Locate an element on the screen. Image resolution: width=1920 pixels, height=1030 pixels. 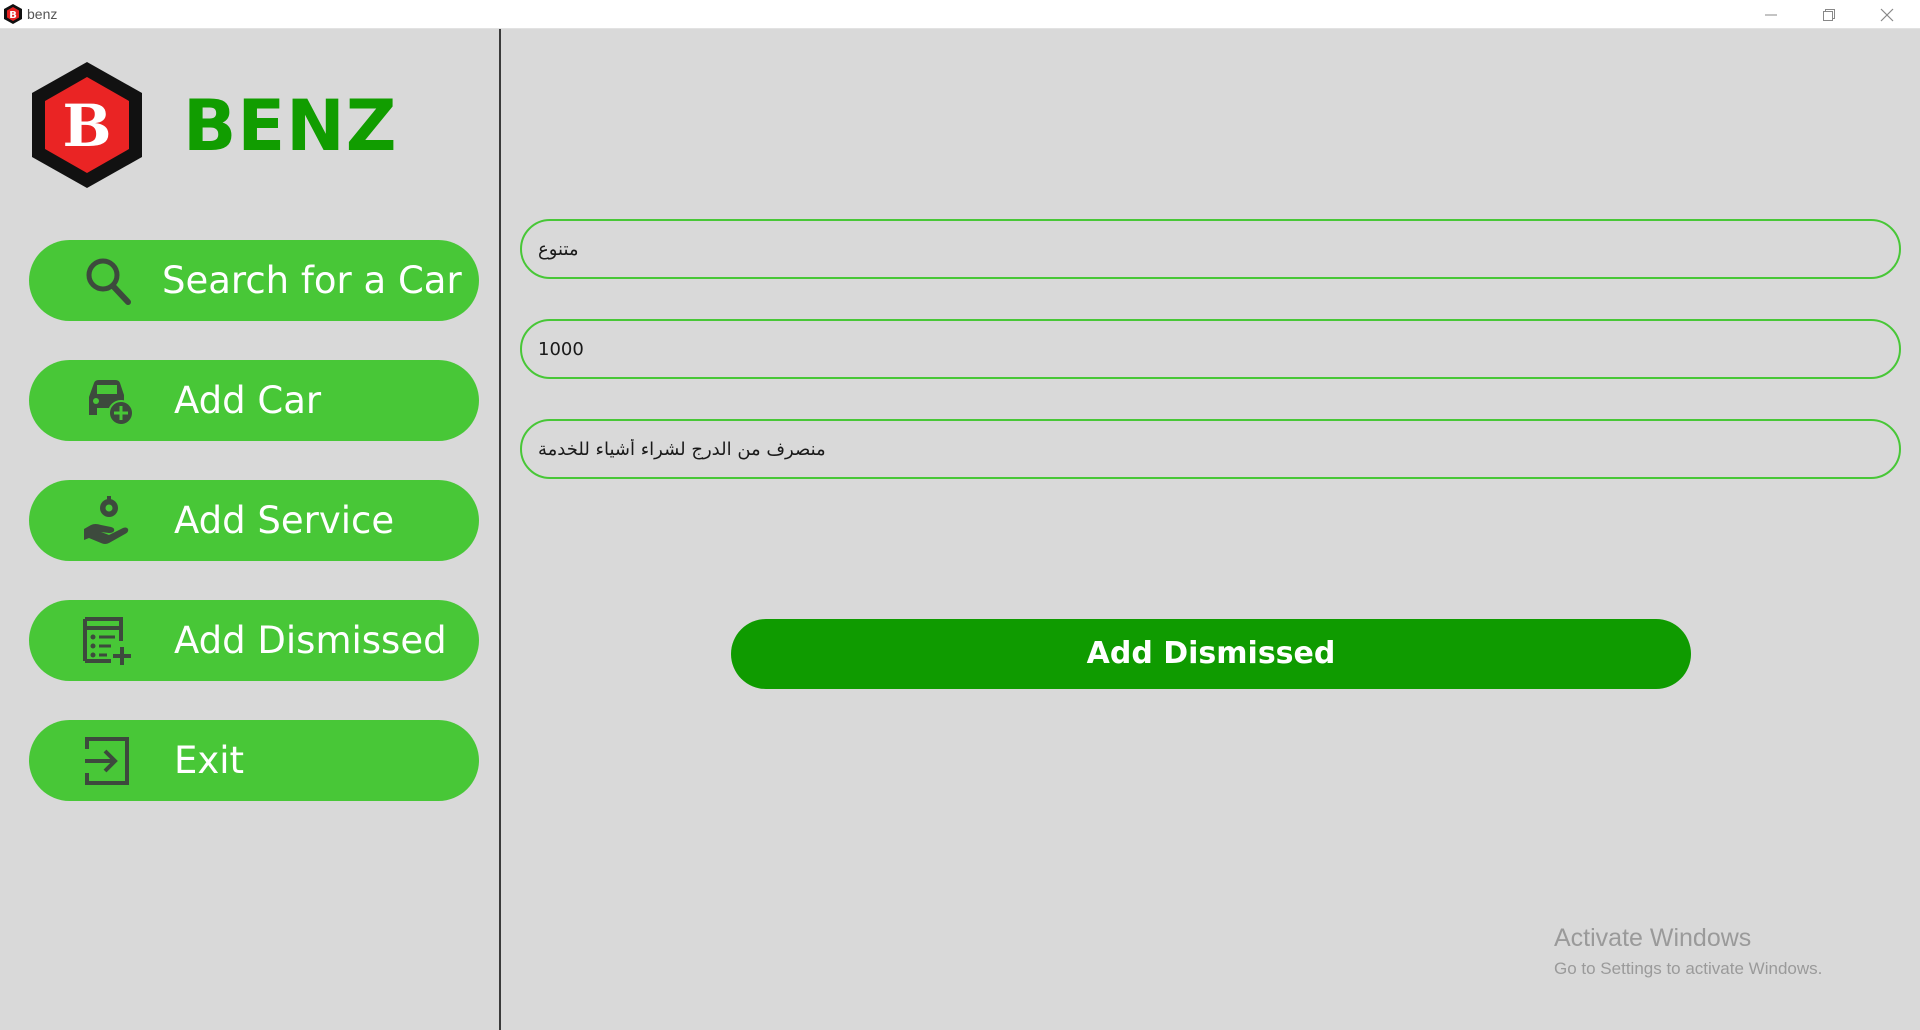
restore-icon is located at coordinates (1829, 14).